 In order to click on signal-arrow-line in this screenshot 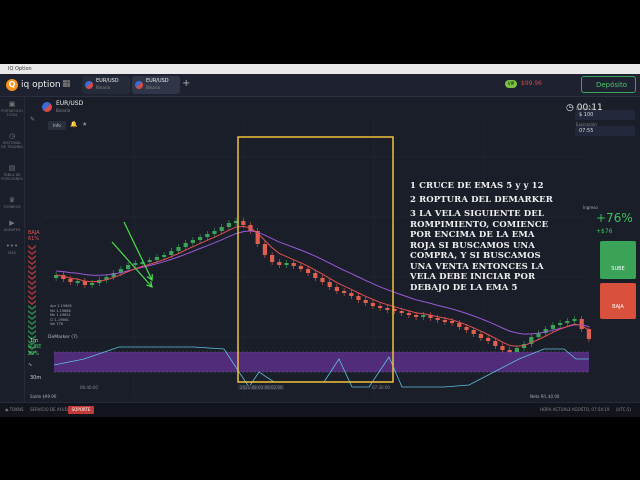, I will do `click(132, 264)`.